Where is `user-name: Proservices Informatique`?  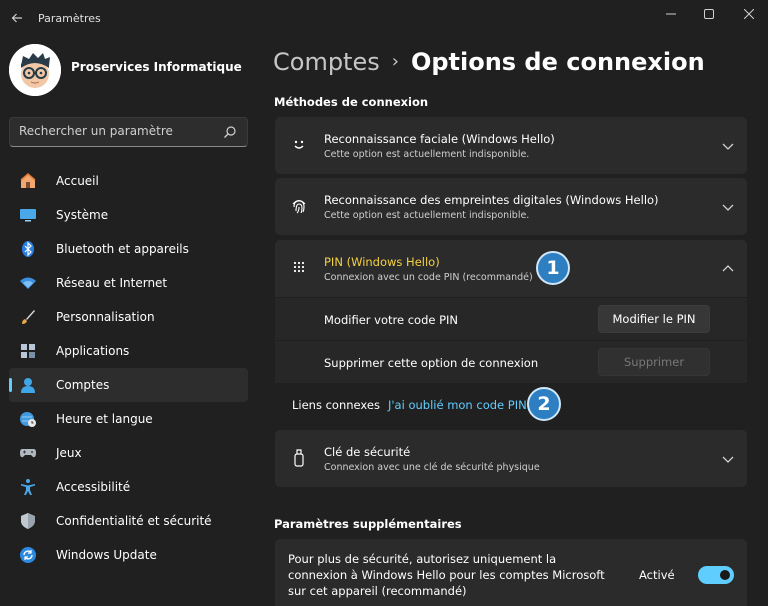 user-name: Proservices Informatique is located at coordinates (156, 67).